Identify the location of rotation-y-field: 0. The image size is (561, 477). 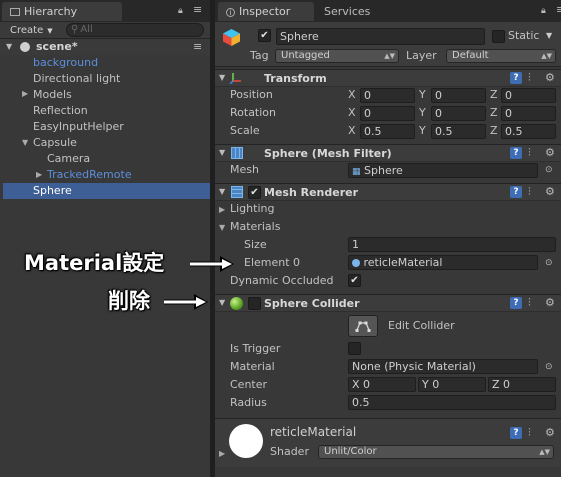
(458, 113).